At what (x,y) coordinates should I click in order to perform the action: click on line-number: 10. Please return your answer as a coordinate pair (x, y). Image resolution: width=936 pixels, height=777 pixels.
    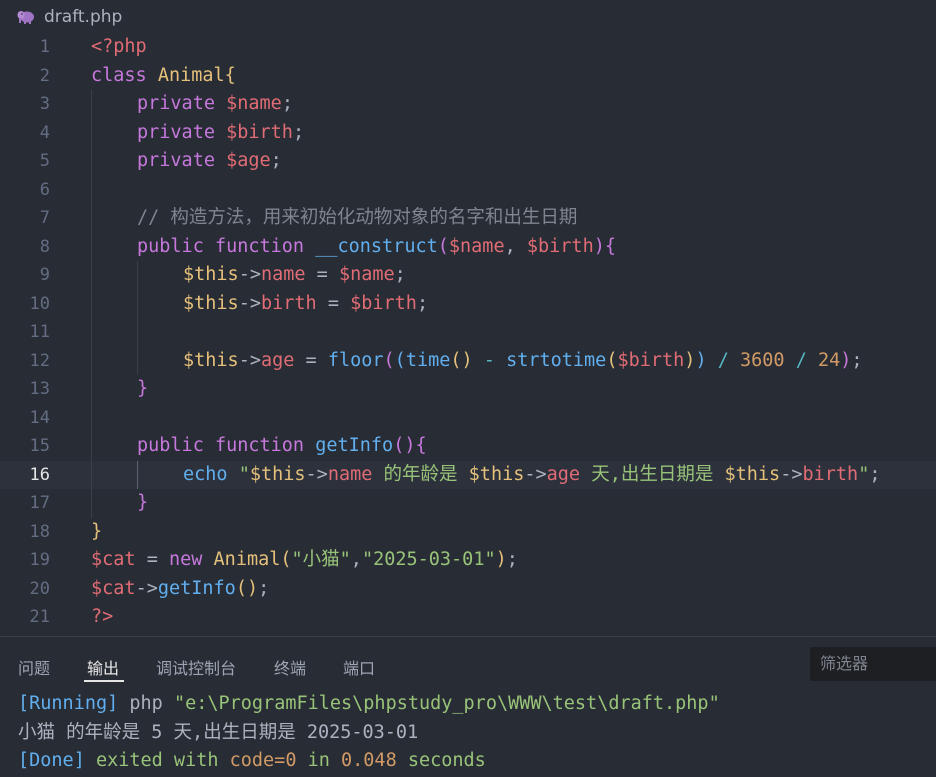
    Looking at the image, I should click on (39, 303).